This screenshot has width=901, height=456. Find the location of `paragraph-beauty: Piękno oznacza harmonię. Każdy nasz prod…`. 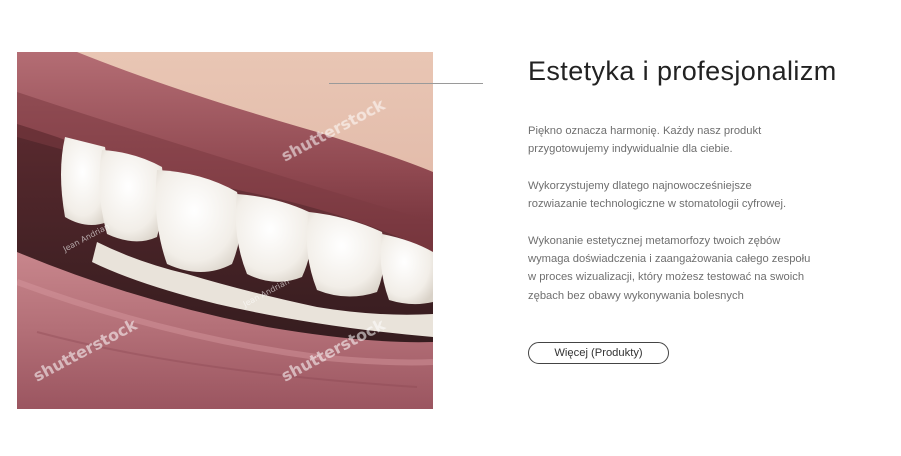

paragraph-beauty: Piękno oznacza harmonię. Każdy nasz prod… is located at coordinates (693, 140).